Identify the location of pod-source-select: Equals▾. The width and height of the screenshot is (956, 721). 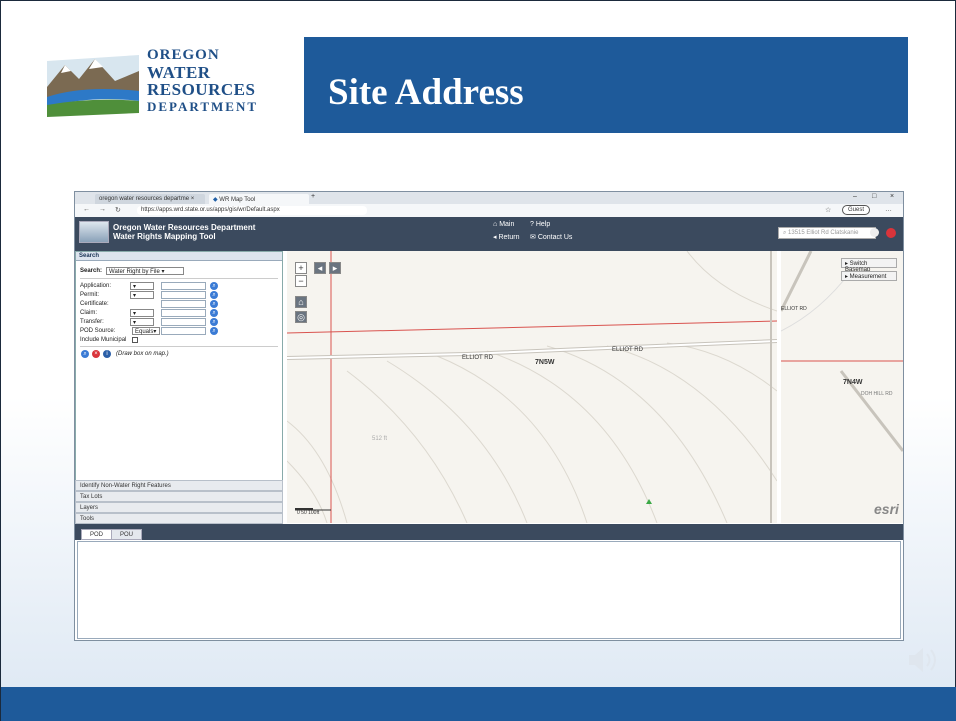
(146, 331).